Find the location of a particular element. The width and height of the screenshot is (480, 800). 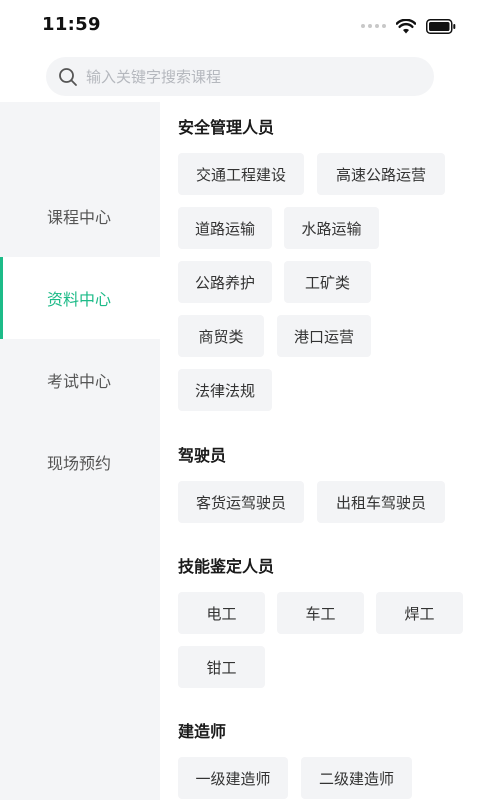

chip-fitter: 钳工 is located at coordinates (221, 667).